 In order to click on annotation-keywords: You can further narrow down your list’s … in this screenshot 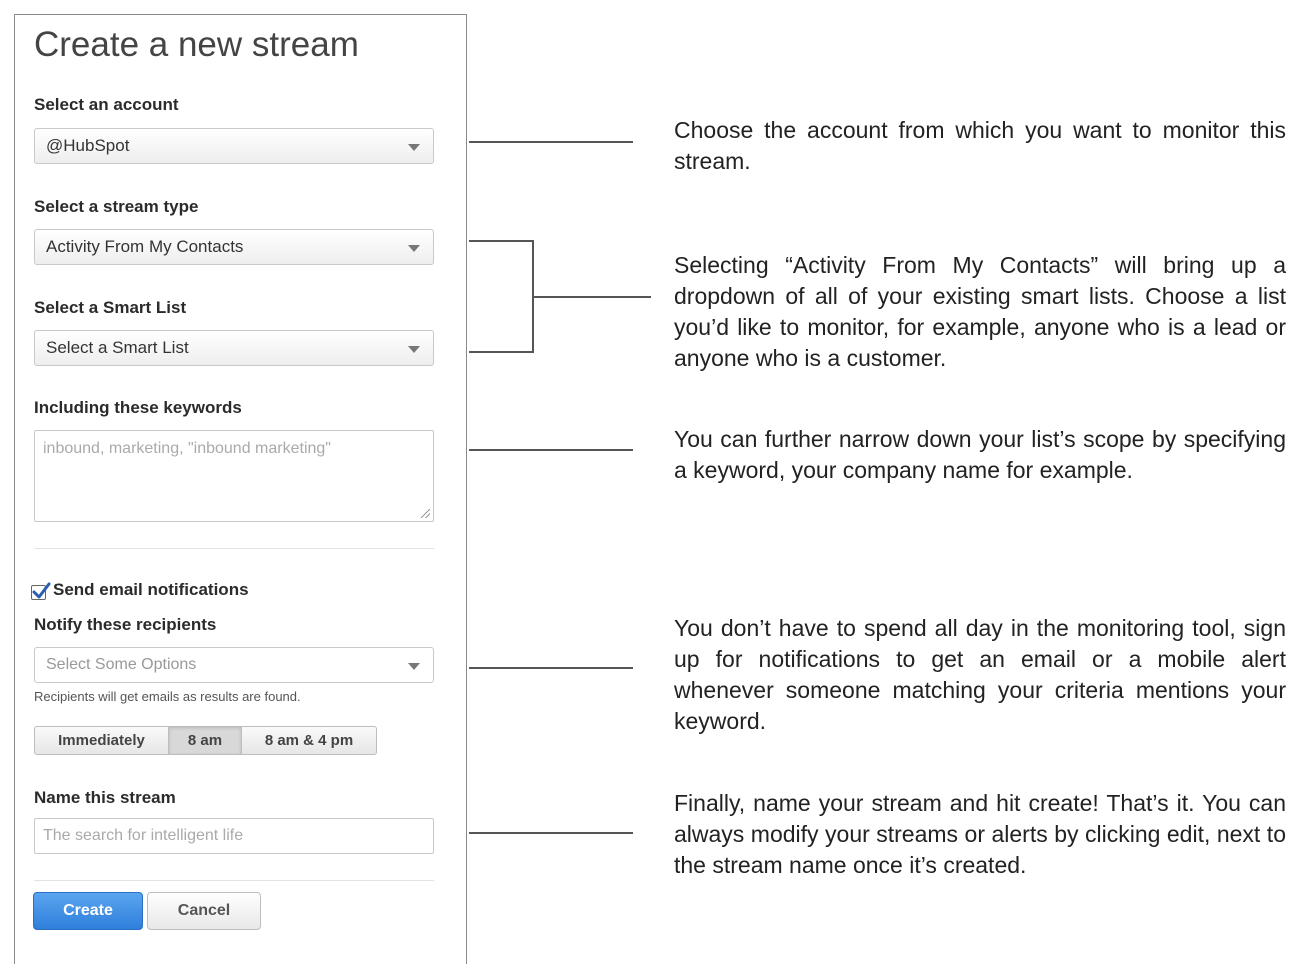, I will do `click(980, 454)`.